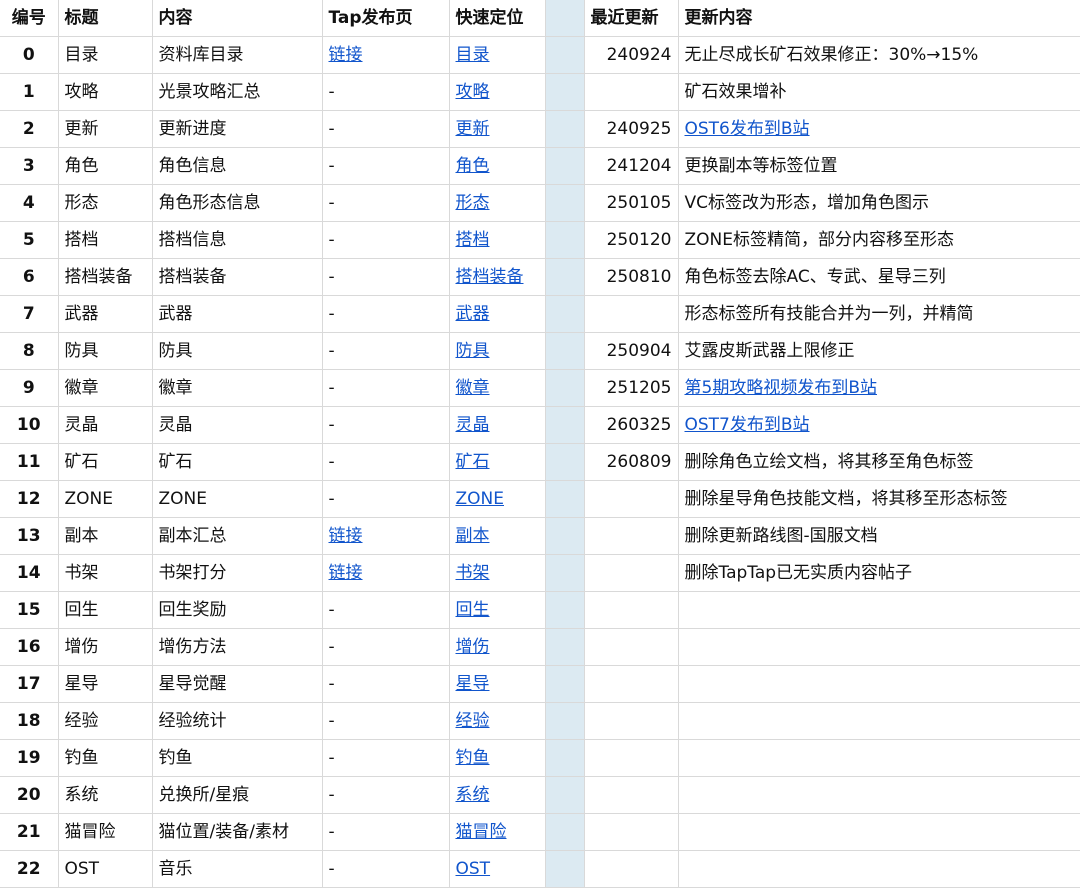 This screenshot has width=1080, height=888. What do you see at coordinates (497, 277) in the screenshot?
I see `cell-quick: 搭档装备` at bounding box center [497, 277].